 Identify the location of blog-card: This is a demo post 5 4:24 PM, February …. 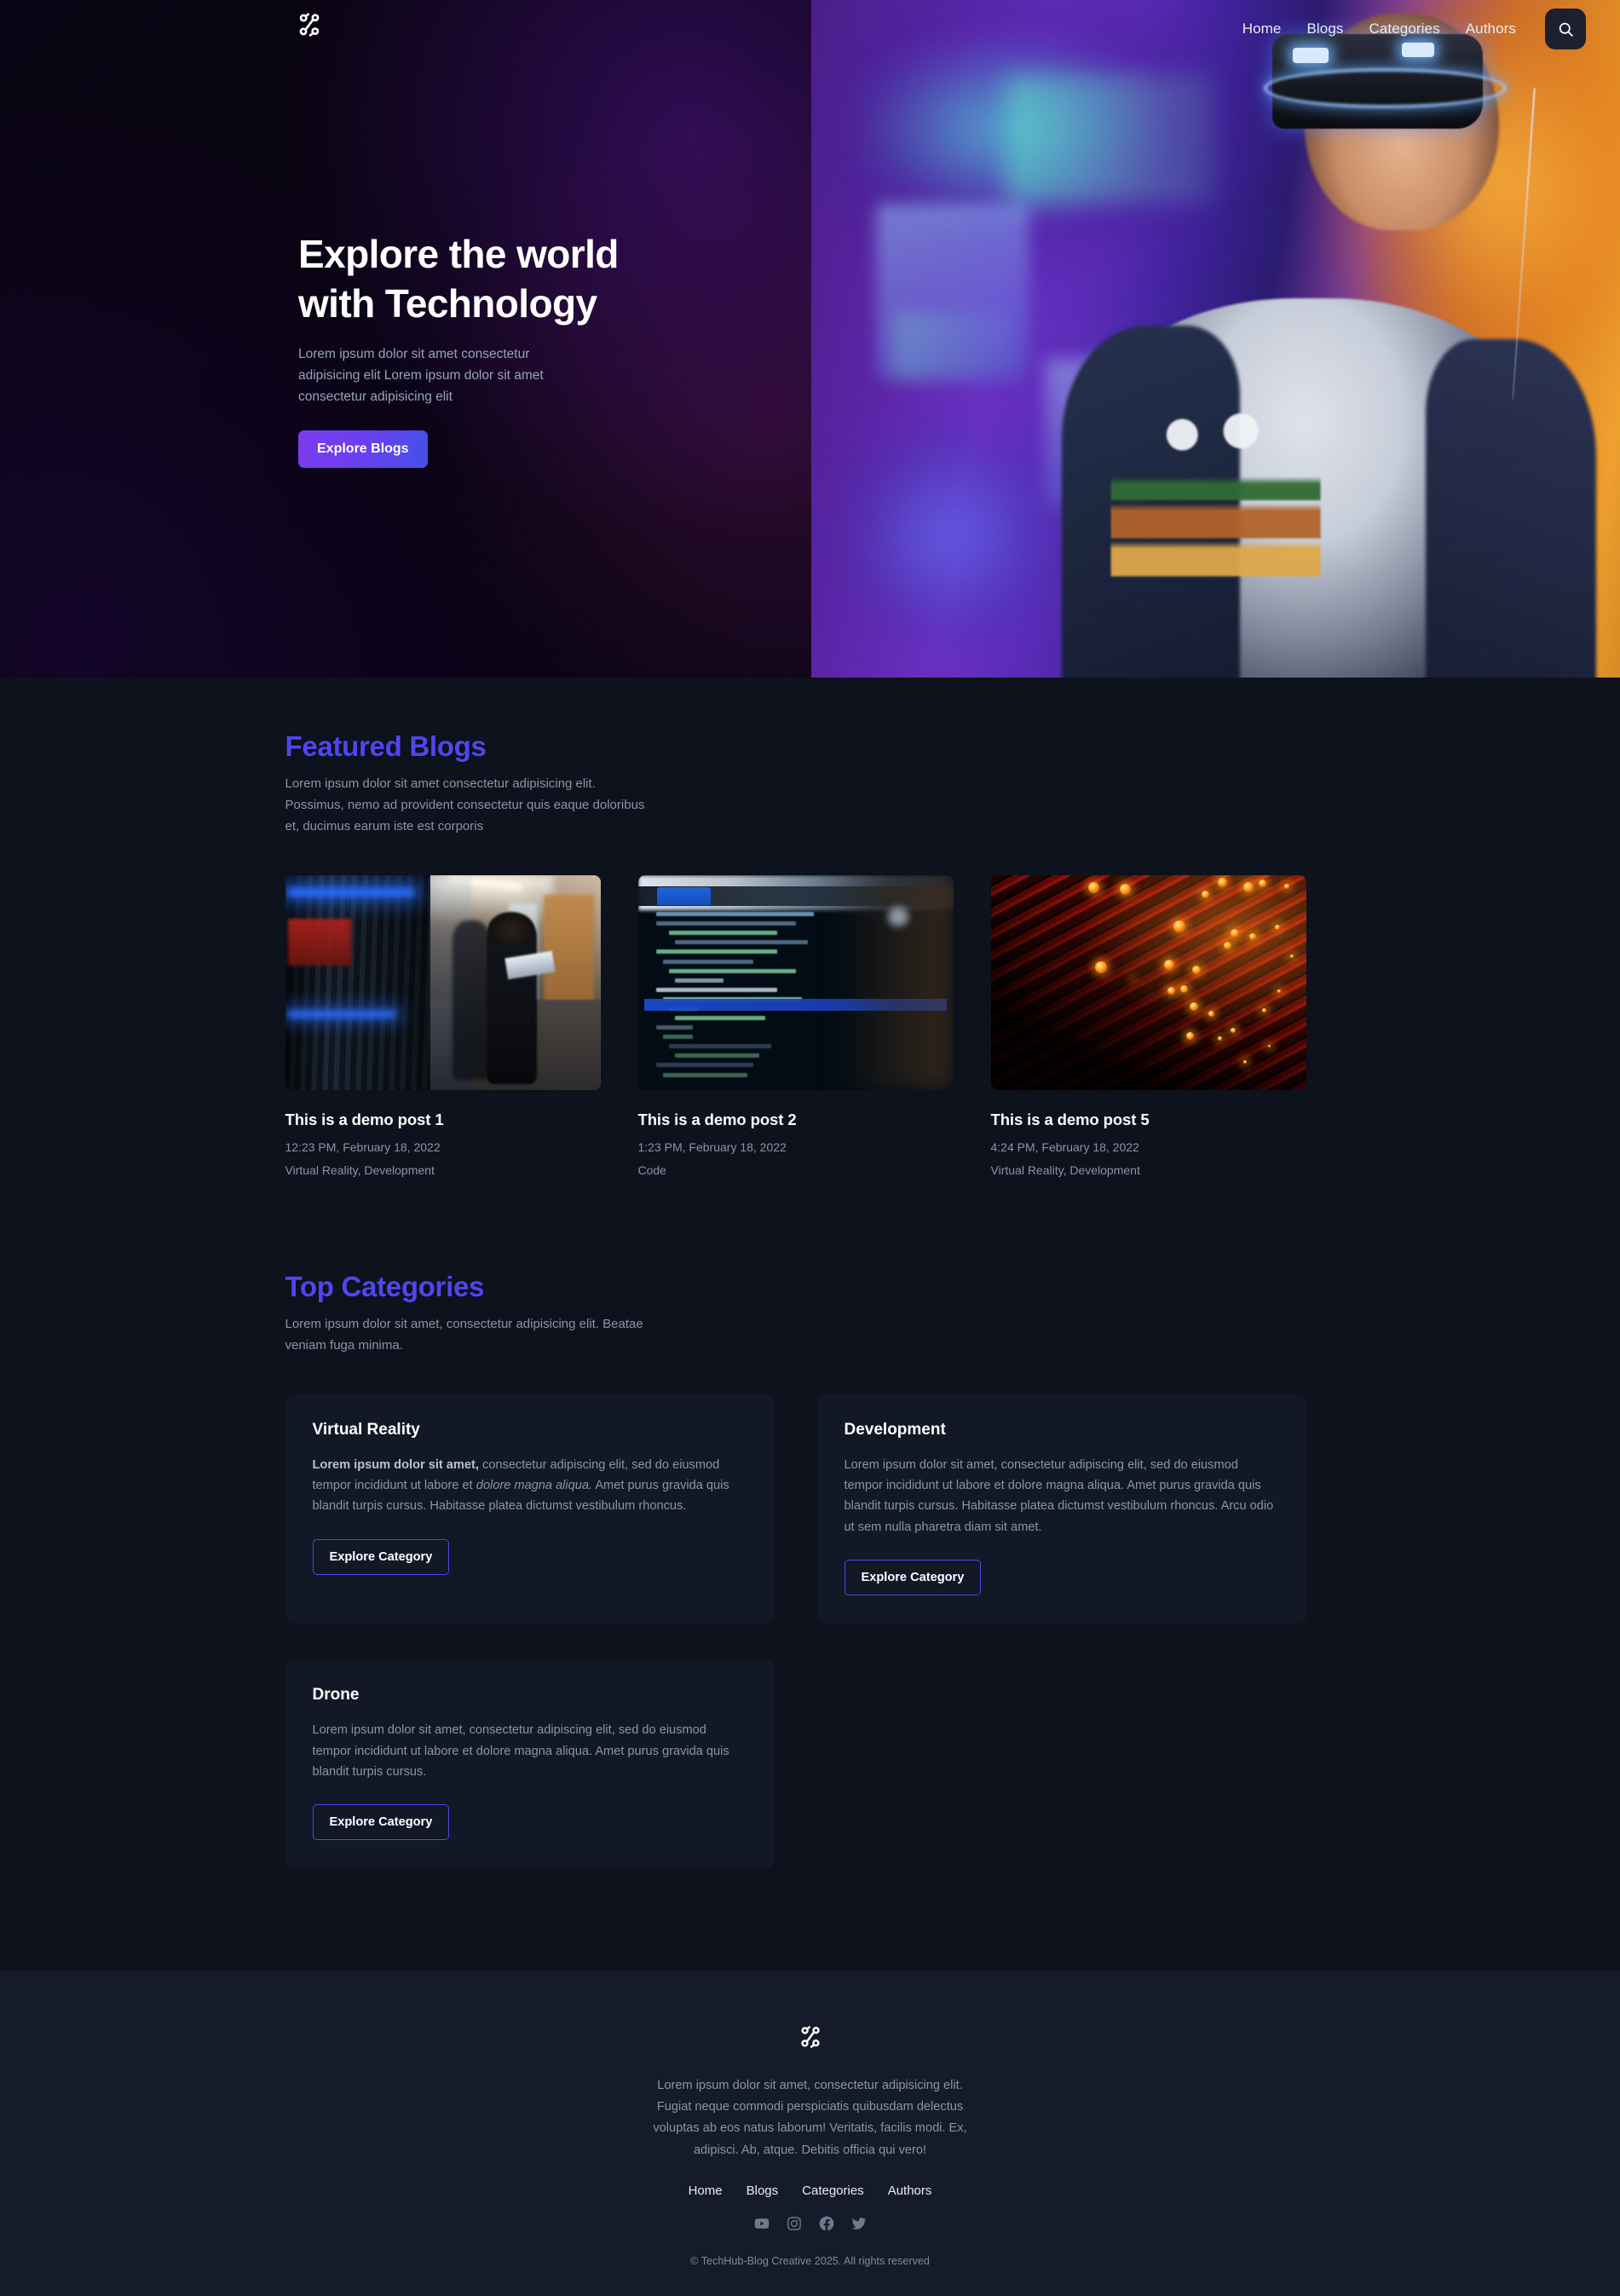
(1148, 1026).